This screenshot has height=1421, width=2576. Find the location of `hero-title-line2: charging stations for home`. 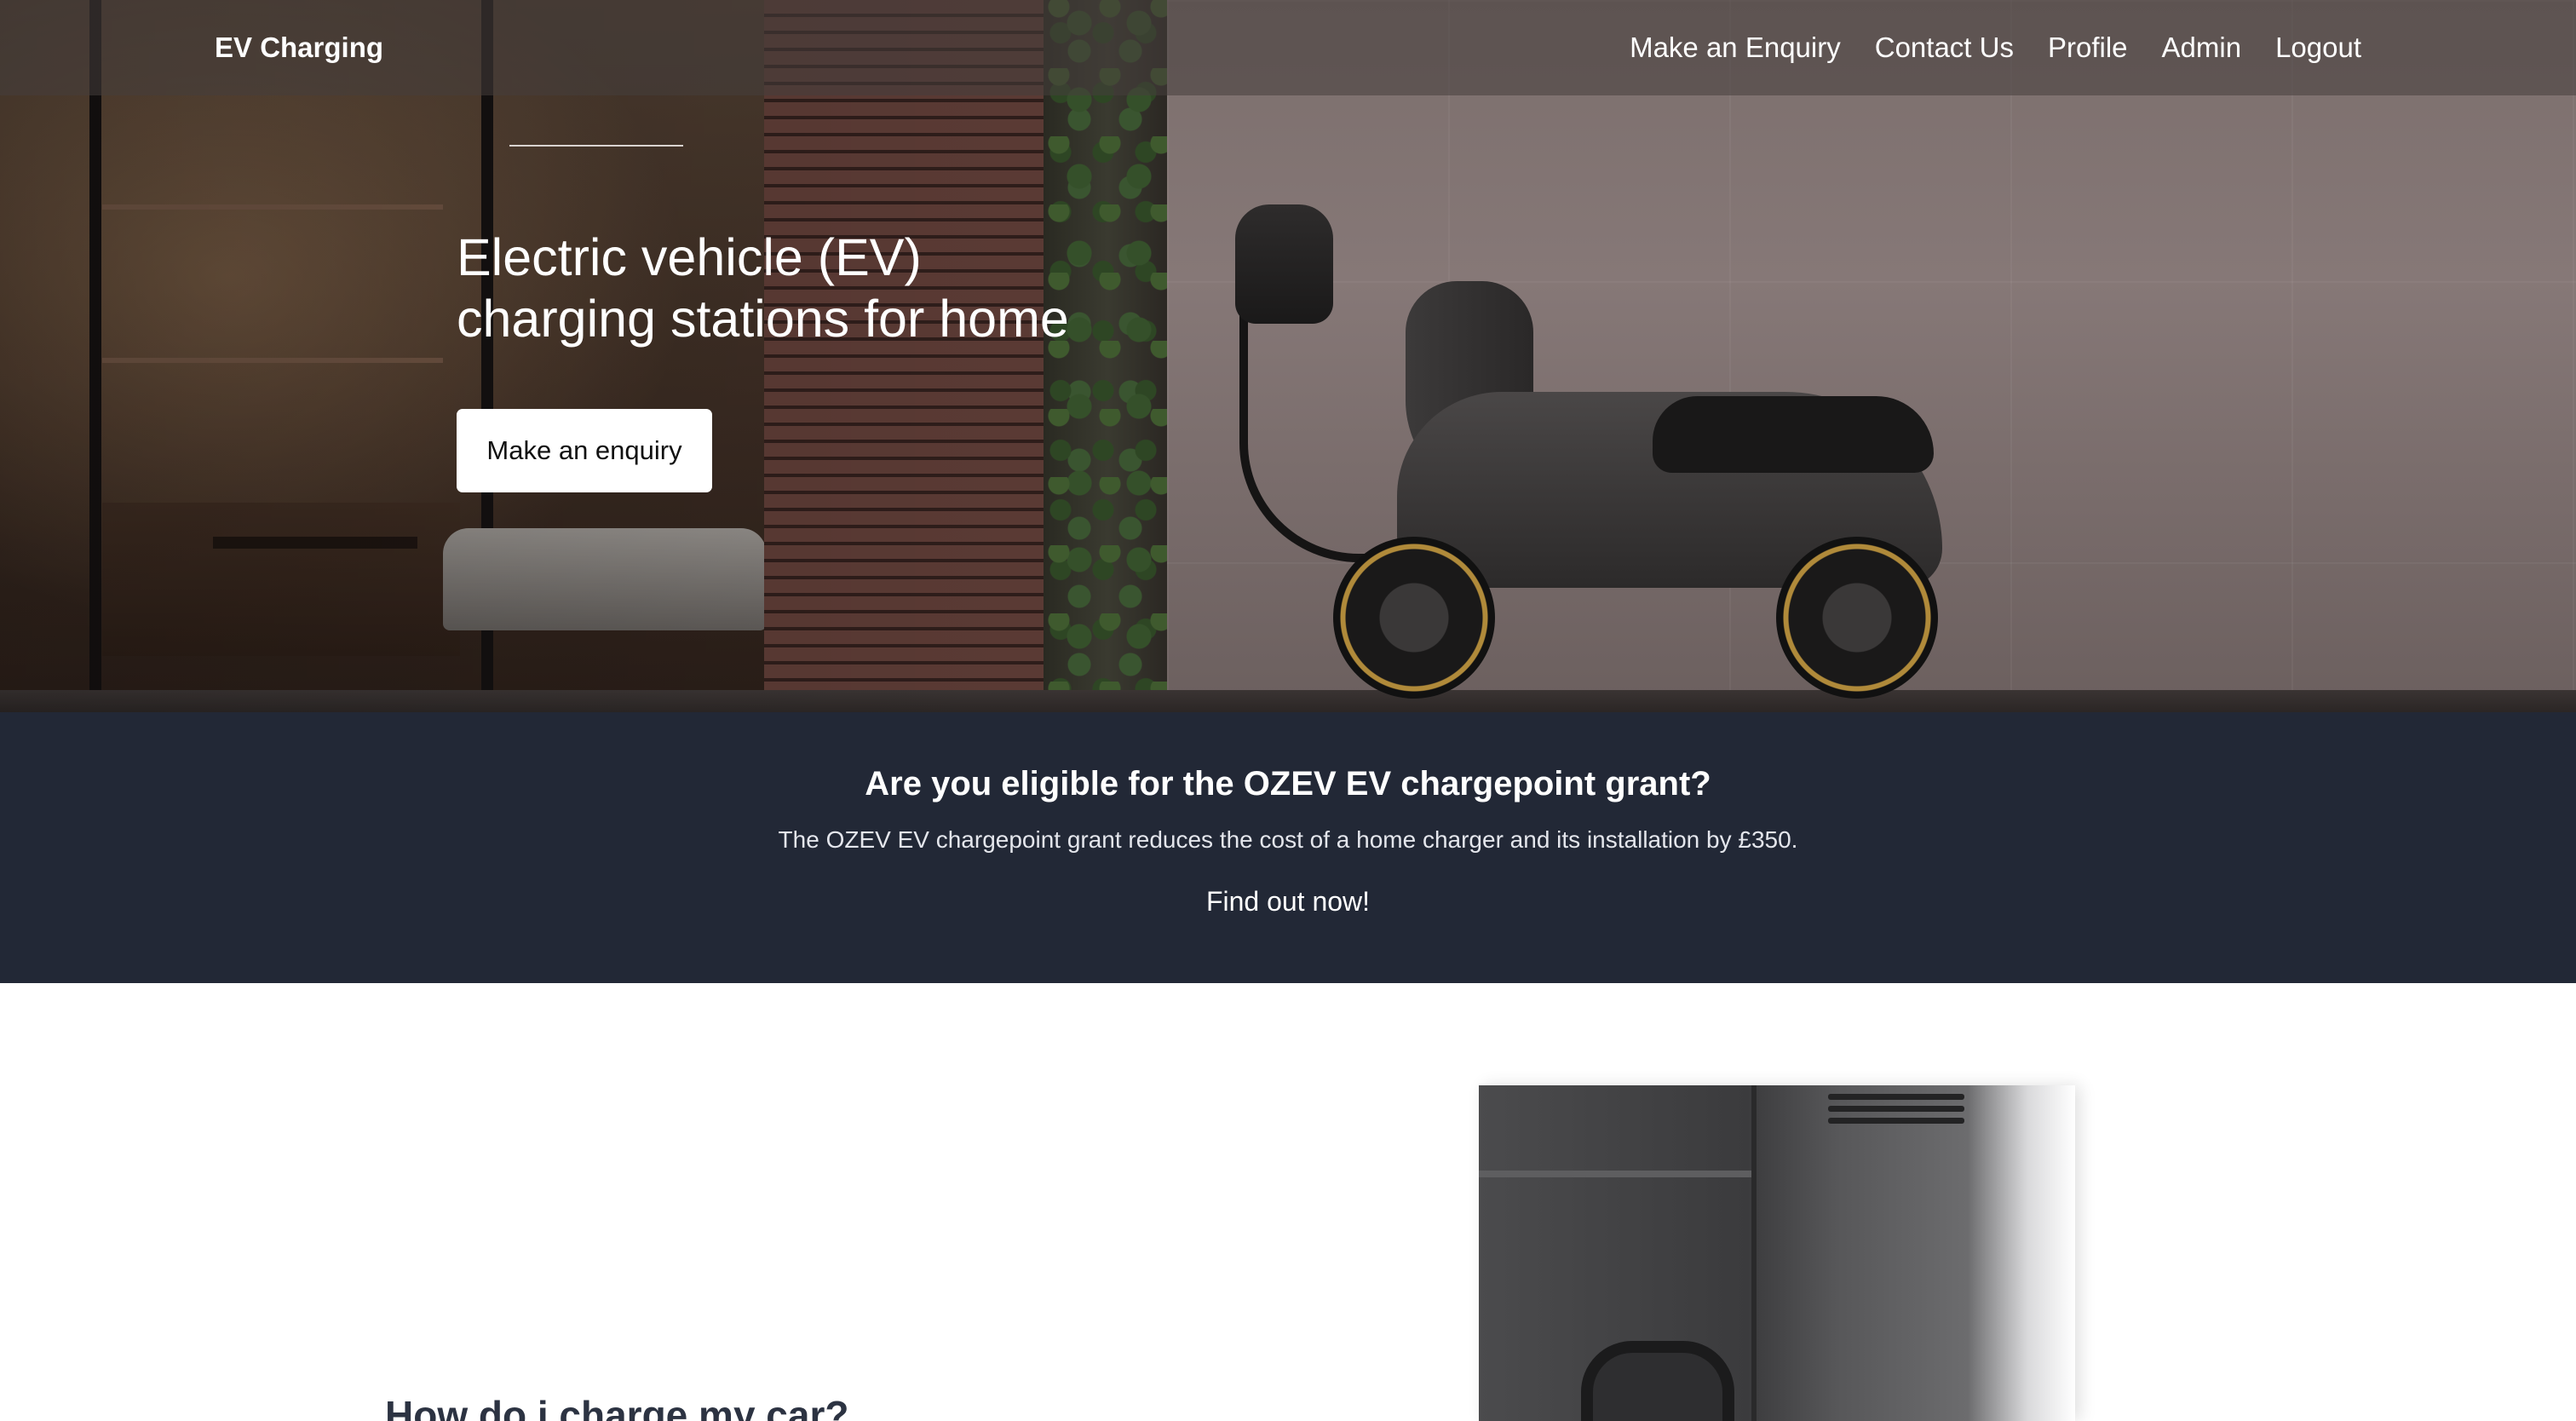

hero-title-line2: charging stations for home is located at coordinates (763, 319).